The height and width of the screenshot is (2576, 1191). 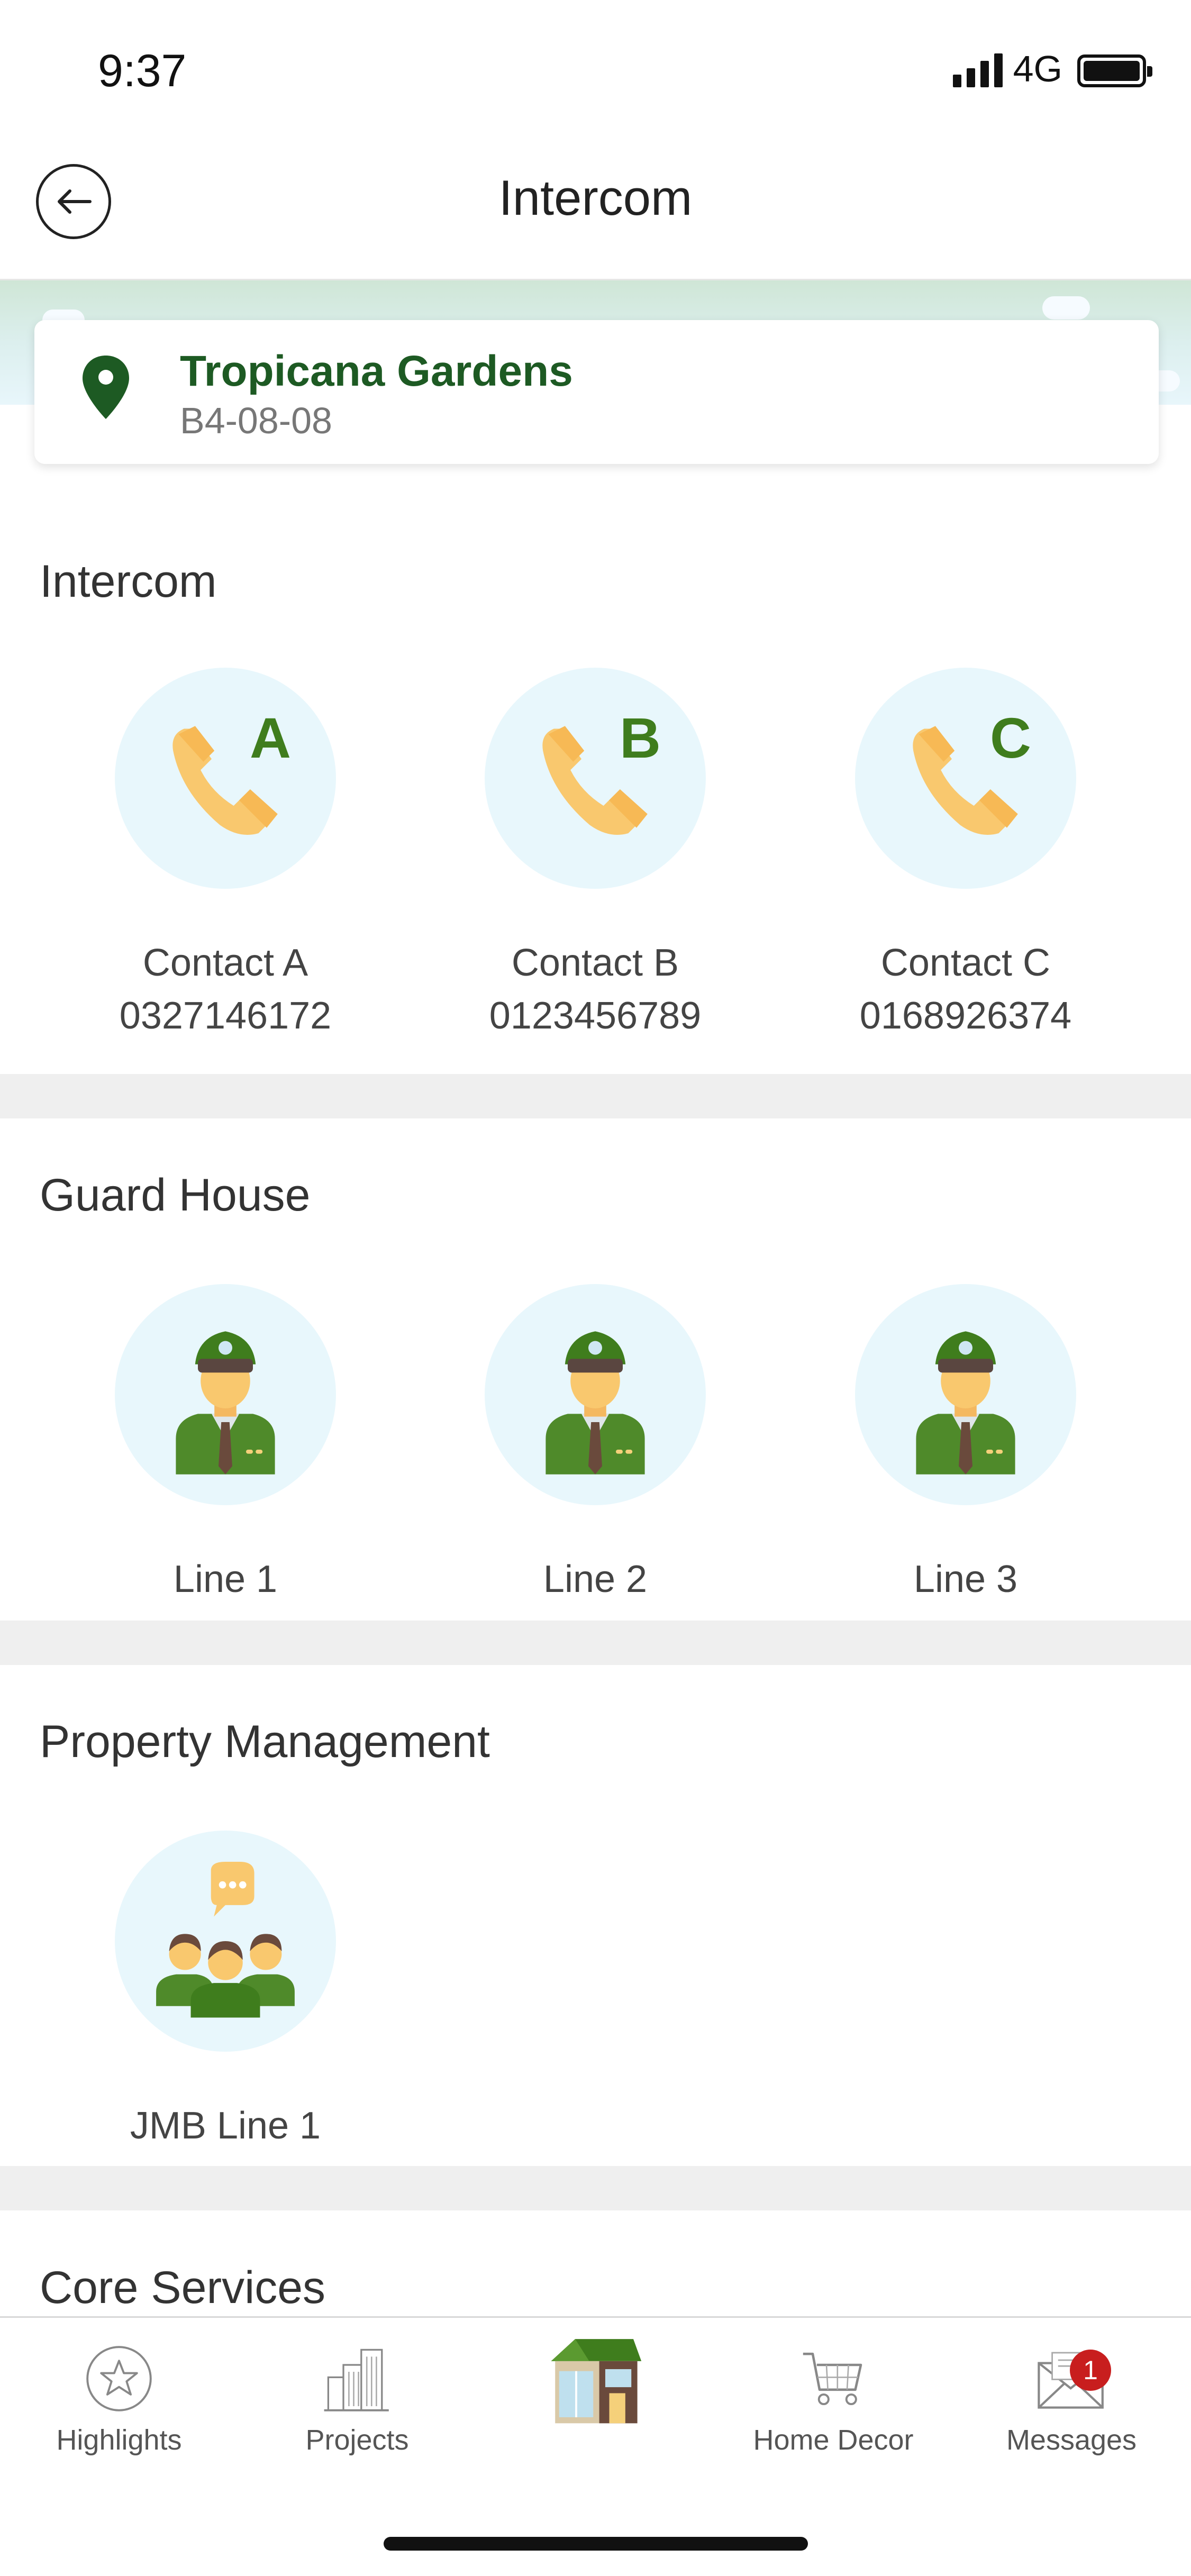 What do you see at coordinates (965, 963) in the screenshot?
I see `contact-name: Contact C` at bounding box center [965, 963].